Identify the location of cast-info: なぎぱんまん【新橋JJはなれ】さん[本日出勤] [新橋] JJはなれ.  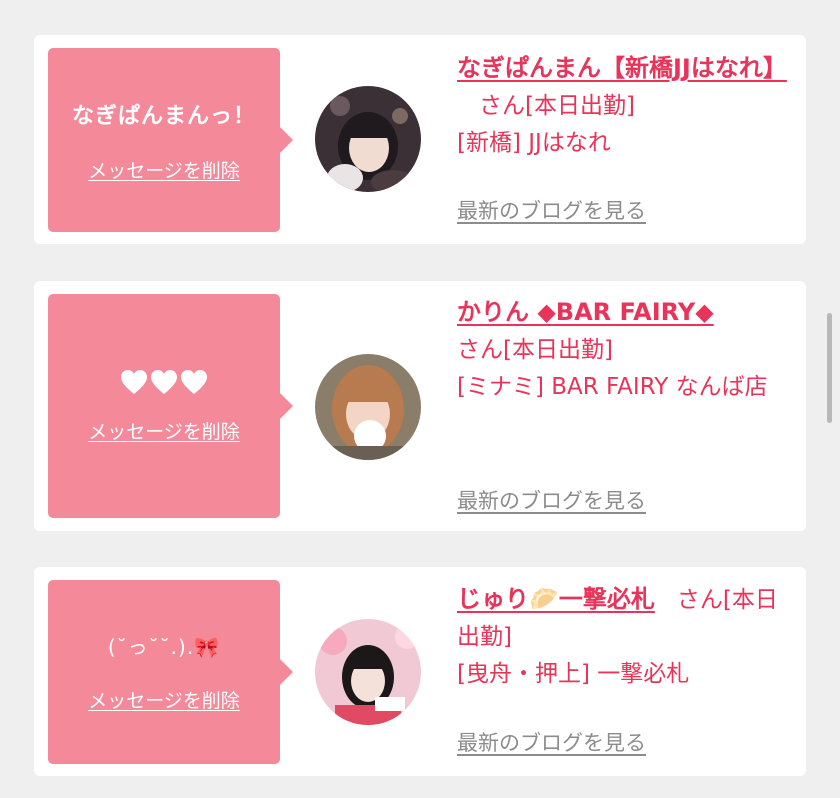
(627, 106).